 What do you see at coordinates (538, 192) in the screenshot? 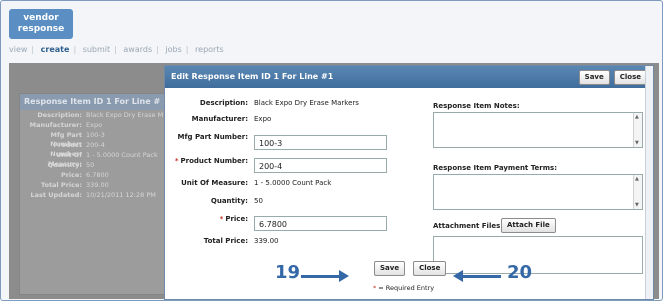
I see `payment-terms-textarea: ▲ ▼` at bounding box center [538, 192].